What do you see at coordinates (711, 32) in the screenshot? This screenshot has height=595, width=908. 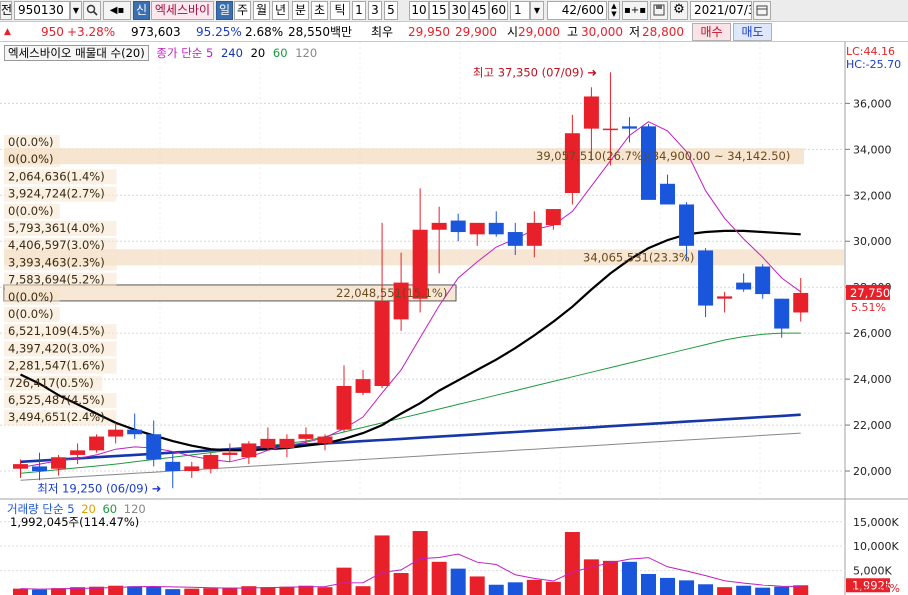 I see `buy-button: 매수` at bounding box center [711, 32].